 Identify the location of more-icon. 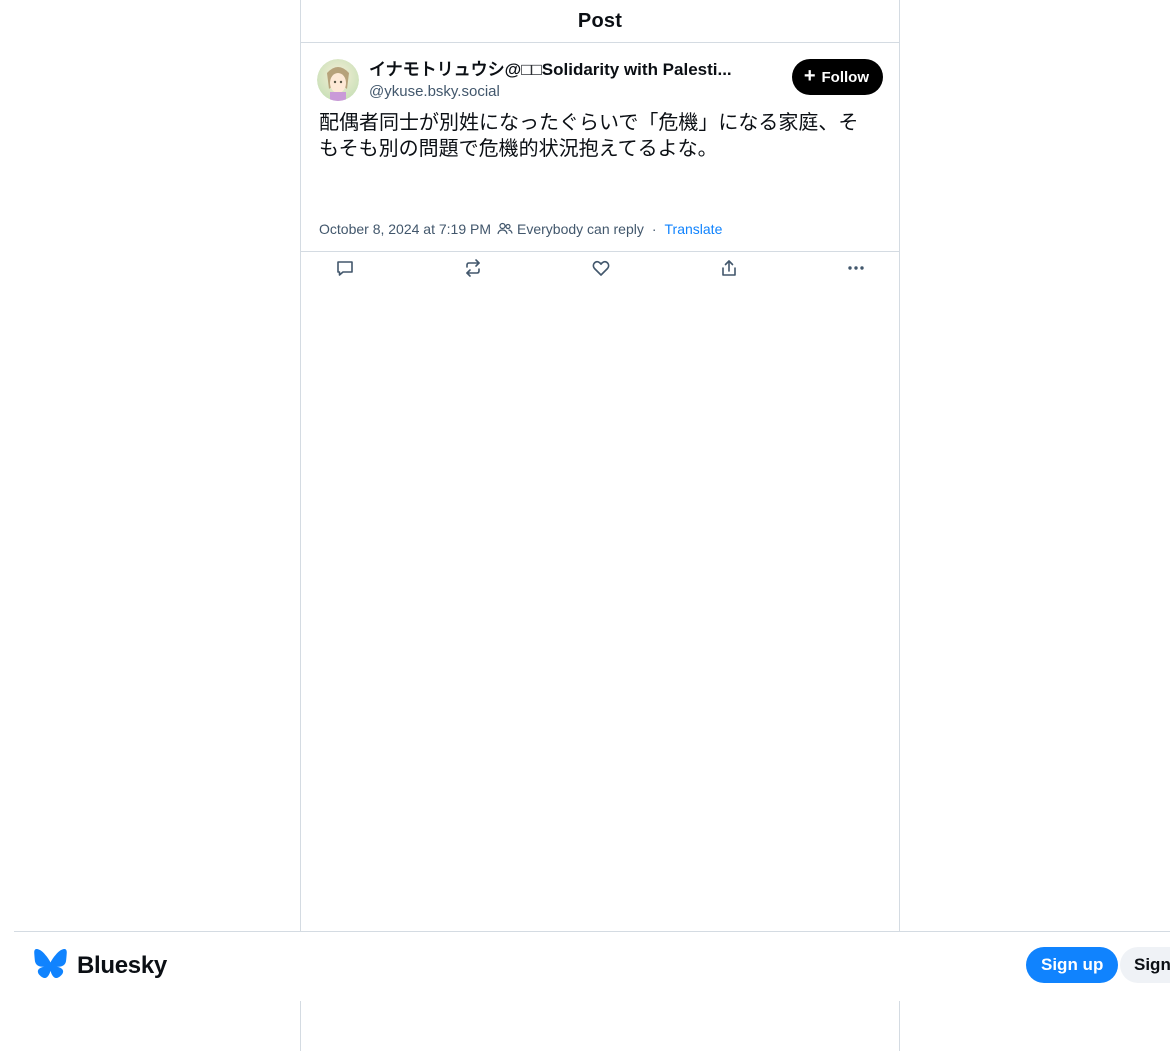
(856, 268).